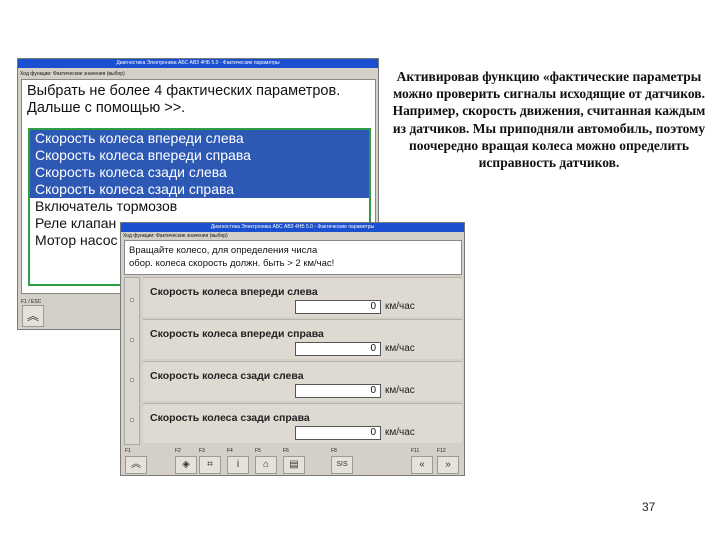 The width and height of the screenshot is (720, 540). Describe the element at coordinates (448, 465) in the screenshot. I see `forward-icon: »` at that location.